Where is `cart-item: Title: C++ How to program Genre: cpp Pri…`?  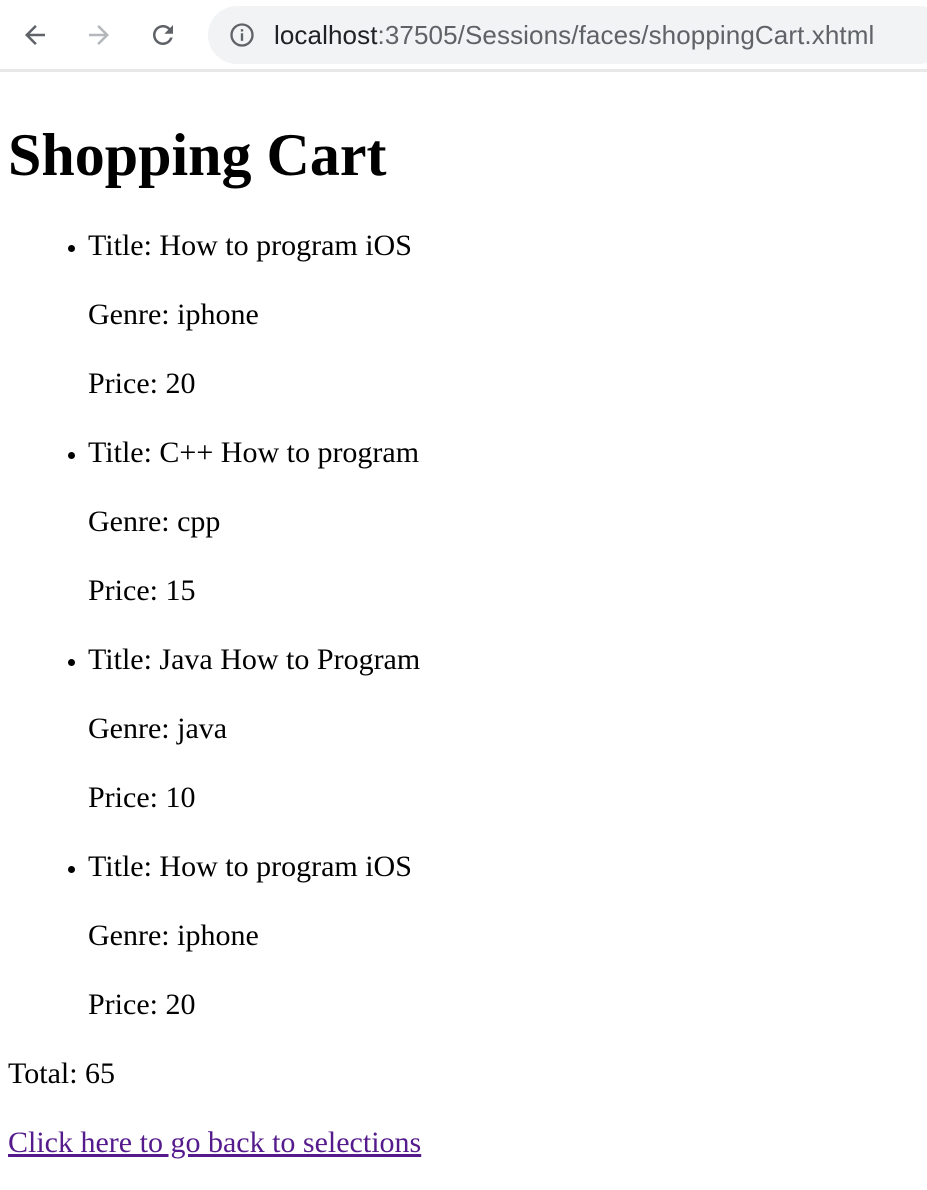
cart-item: Title: C++ How to program Genre: cpp Pri… is located at coordinates (503, 522).